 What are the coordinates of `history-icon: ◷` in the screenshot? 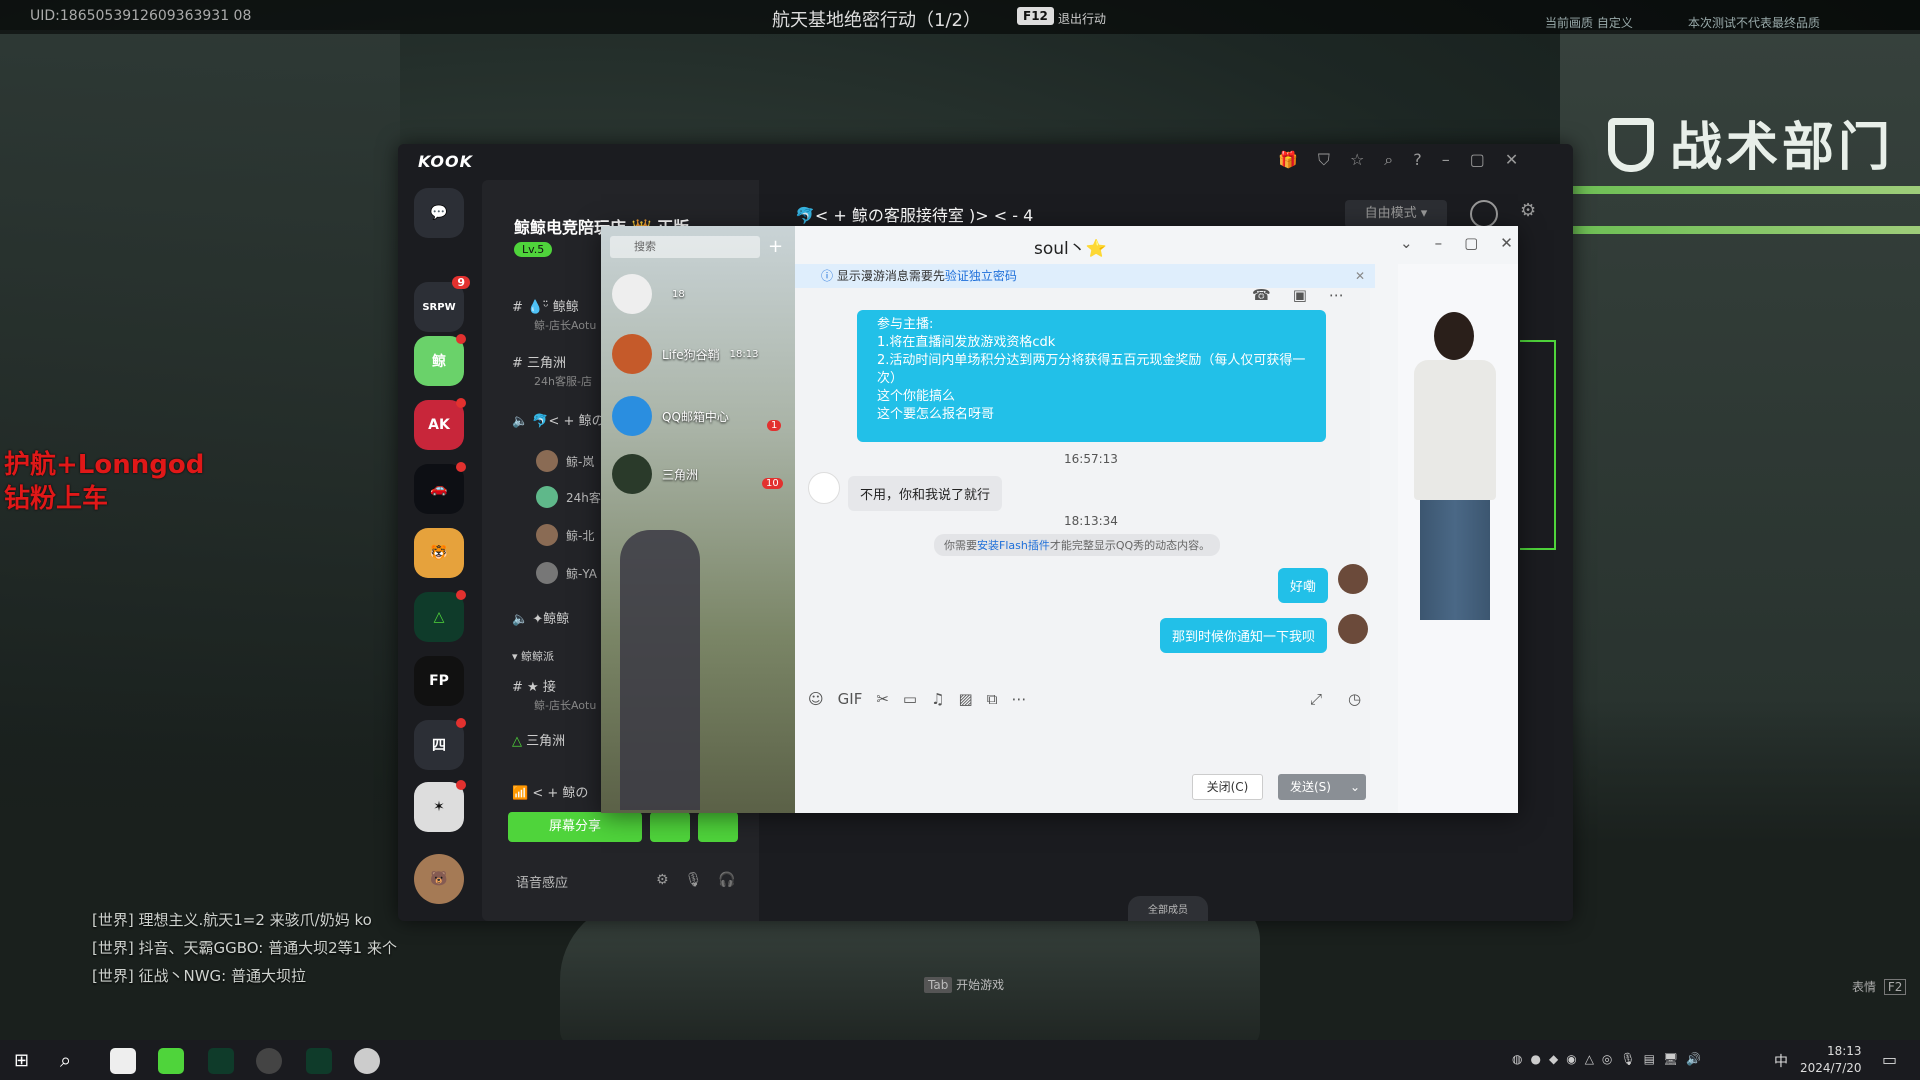 It's located at (1354, 699).